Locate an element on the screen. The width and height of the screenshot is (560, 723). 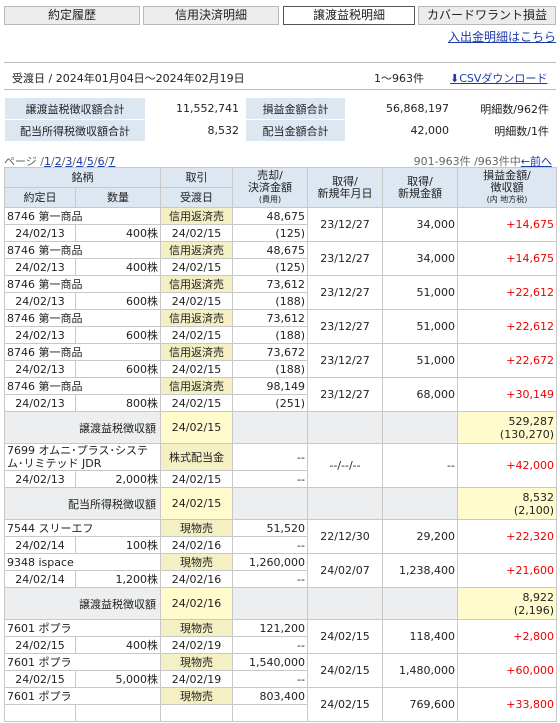
summary-label: 損益金額合計 is located at coordinates (295, 108).